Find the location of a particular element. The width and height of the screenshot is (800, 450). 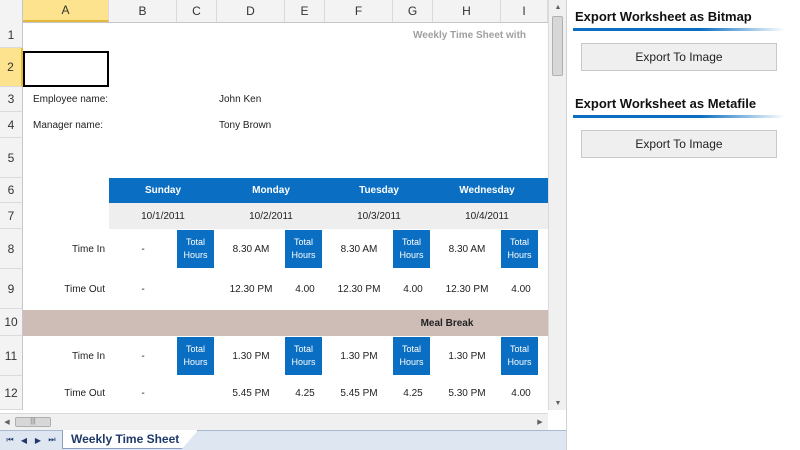

column-header-a: A is located at coordinates (66, 11).